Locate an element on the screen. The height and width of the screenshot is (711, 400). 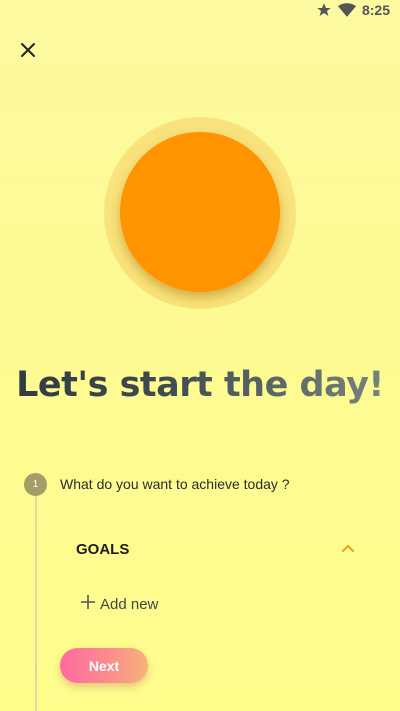
wifi-icon is located at coordinates (346, 10).